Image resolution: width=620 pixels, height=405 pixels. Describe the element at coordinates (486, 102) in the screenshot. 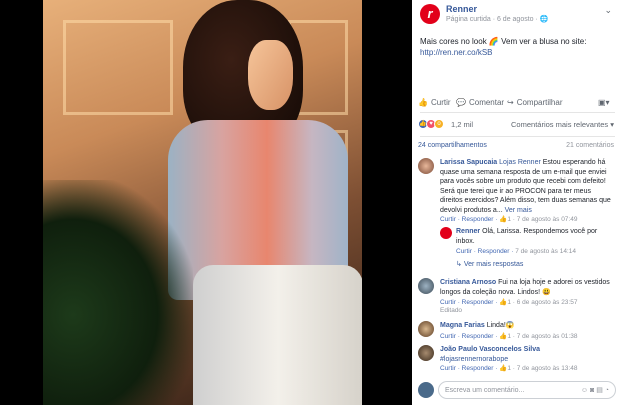

I see `comment-label: Comentar` at that location.